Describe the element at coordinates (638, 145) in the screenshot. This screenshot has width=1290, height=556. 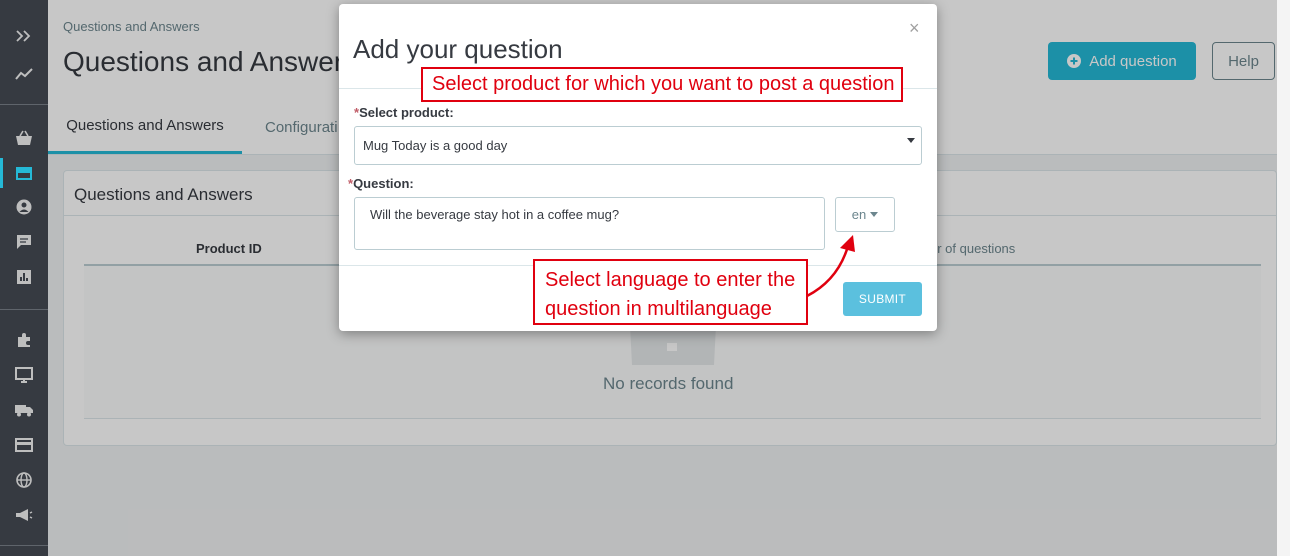
I see `product-select: Mug Today is a good day` at that location.